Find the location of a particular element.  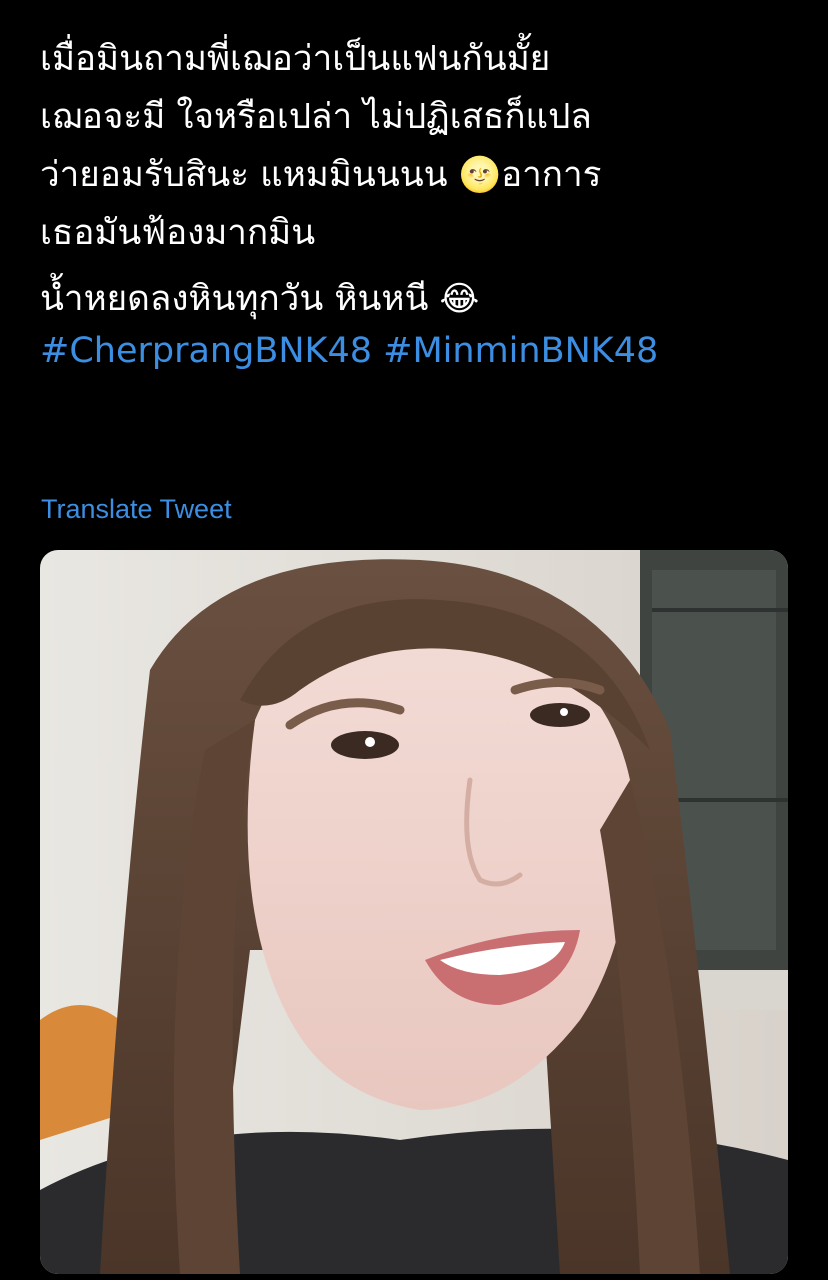

tweet-line-5-text: น้ำหยดลงหินทุกวัน หินหนี is located at coordinates (234, 299).